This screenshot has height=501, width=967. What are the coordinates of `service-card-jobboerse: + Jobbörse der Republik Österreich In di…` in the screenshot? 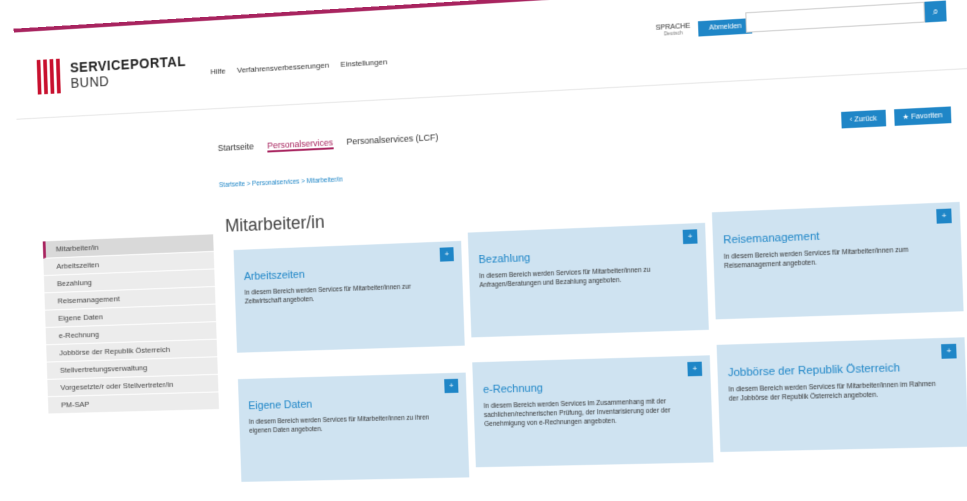 It's located at (841, 395).